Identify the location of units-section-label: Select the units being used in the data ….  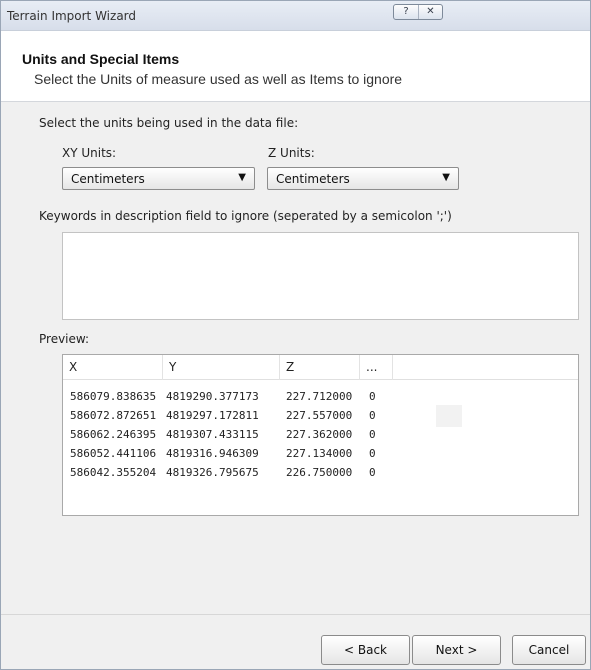
(169, 123).